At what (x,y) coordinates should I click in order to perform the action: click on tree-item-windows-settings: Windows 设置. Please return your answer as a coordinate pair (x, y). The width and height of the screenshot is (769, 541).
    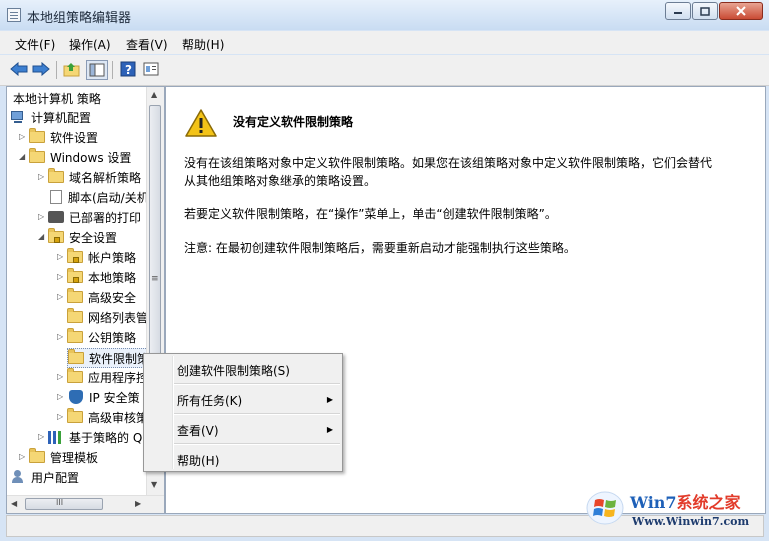
    Looking at the image, I should click on (80, 157).